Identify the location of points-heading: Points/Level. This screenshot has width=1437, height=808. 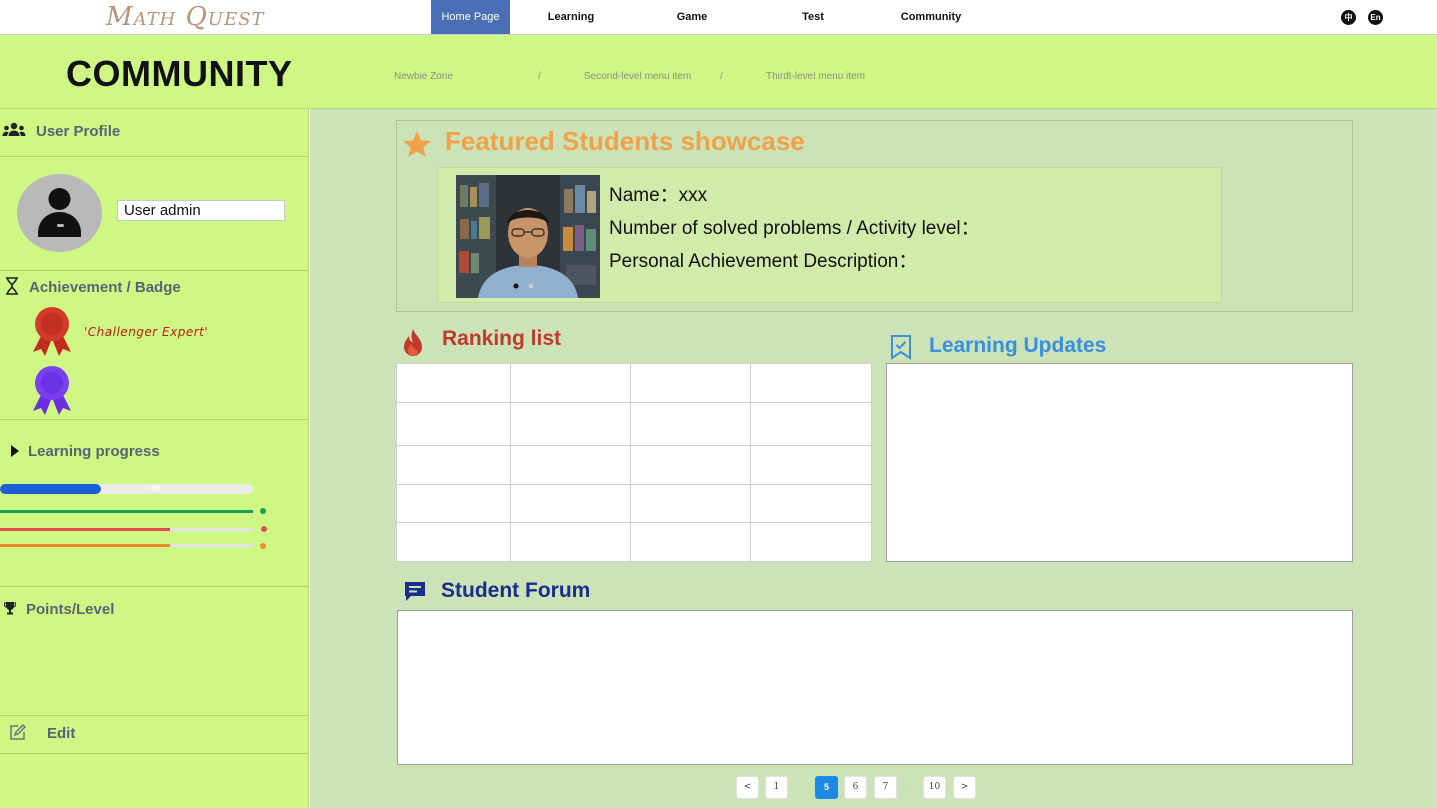
(59, 610).